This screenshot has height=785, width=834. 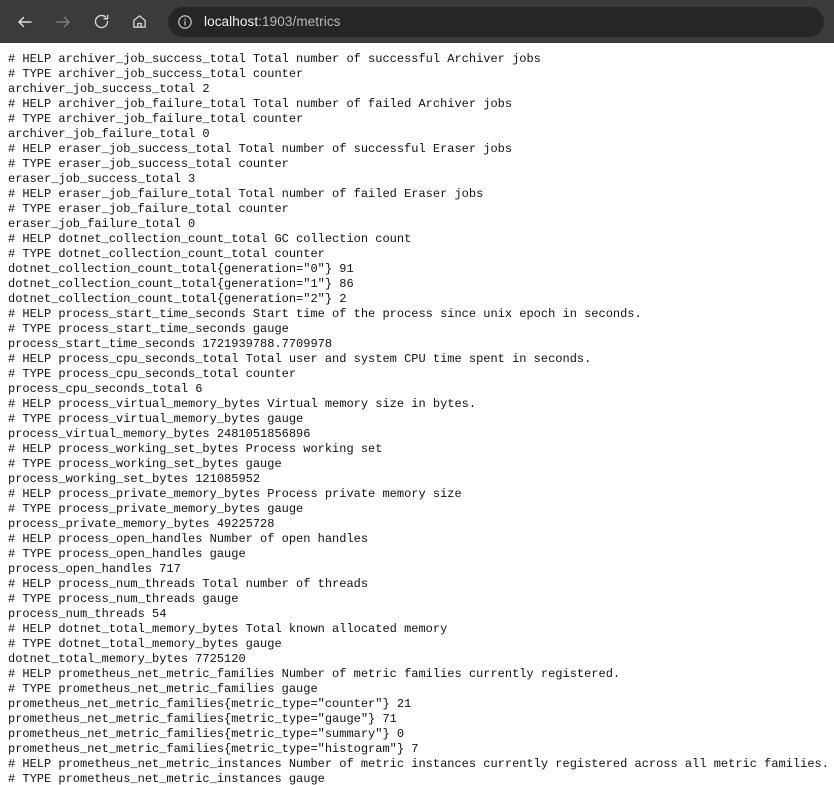 I want to click on back-button, so click(x=25, y=22).